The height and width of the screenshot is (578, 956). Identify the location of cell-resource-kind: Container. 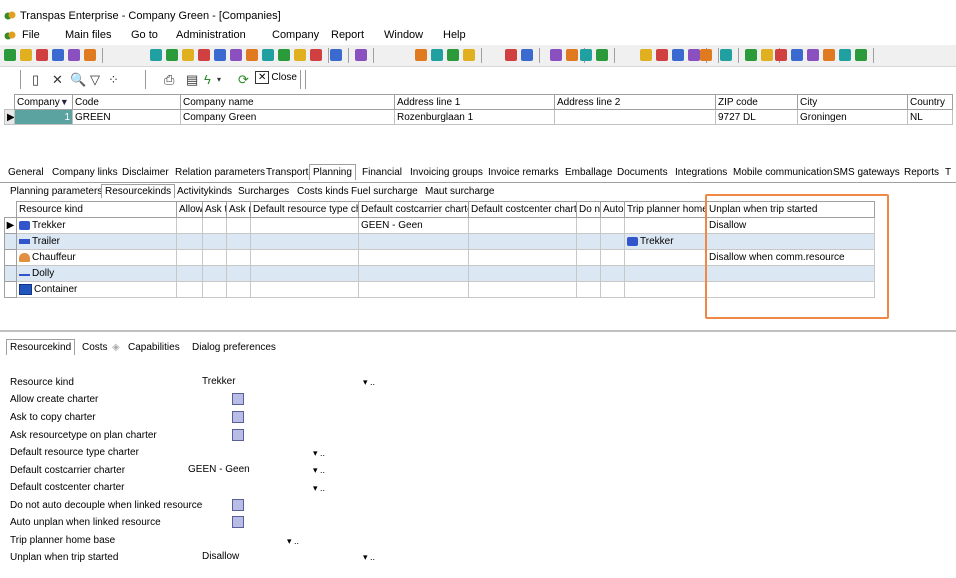
(96, 289).